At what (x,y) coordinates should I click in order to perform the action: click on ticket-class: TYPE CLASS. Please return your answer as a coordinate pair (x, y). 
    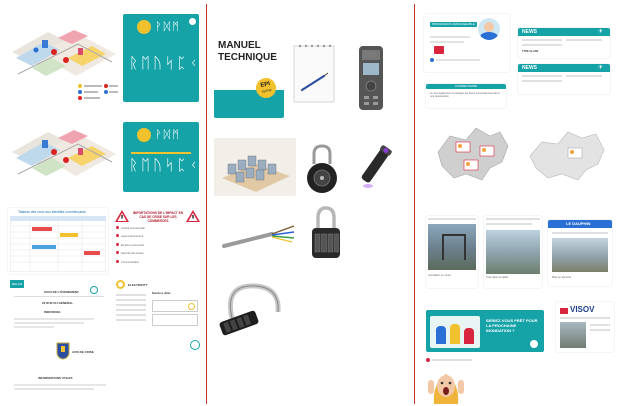
    Looking at the image, I should click on (530, 51).